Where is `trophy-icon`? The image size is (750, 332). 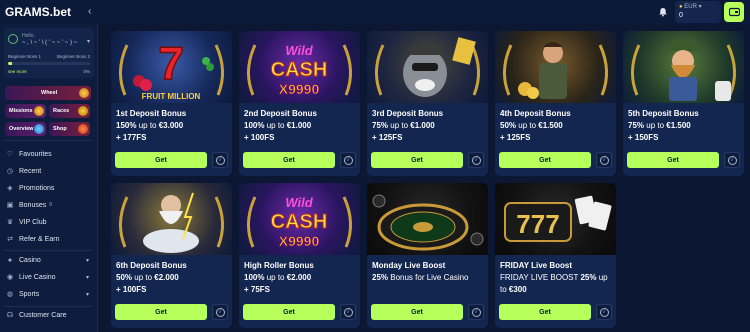
trophy-icon is located at coordinates (83, 111).